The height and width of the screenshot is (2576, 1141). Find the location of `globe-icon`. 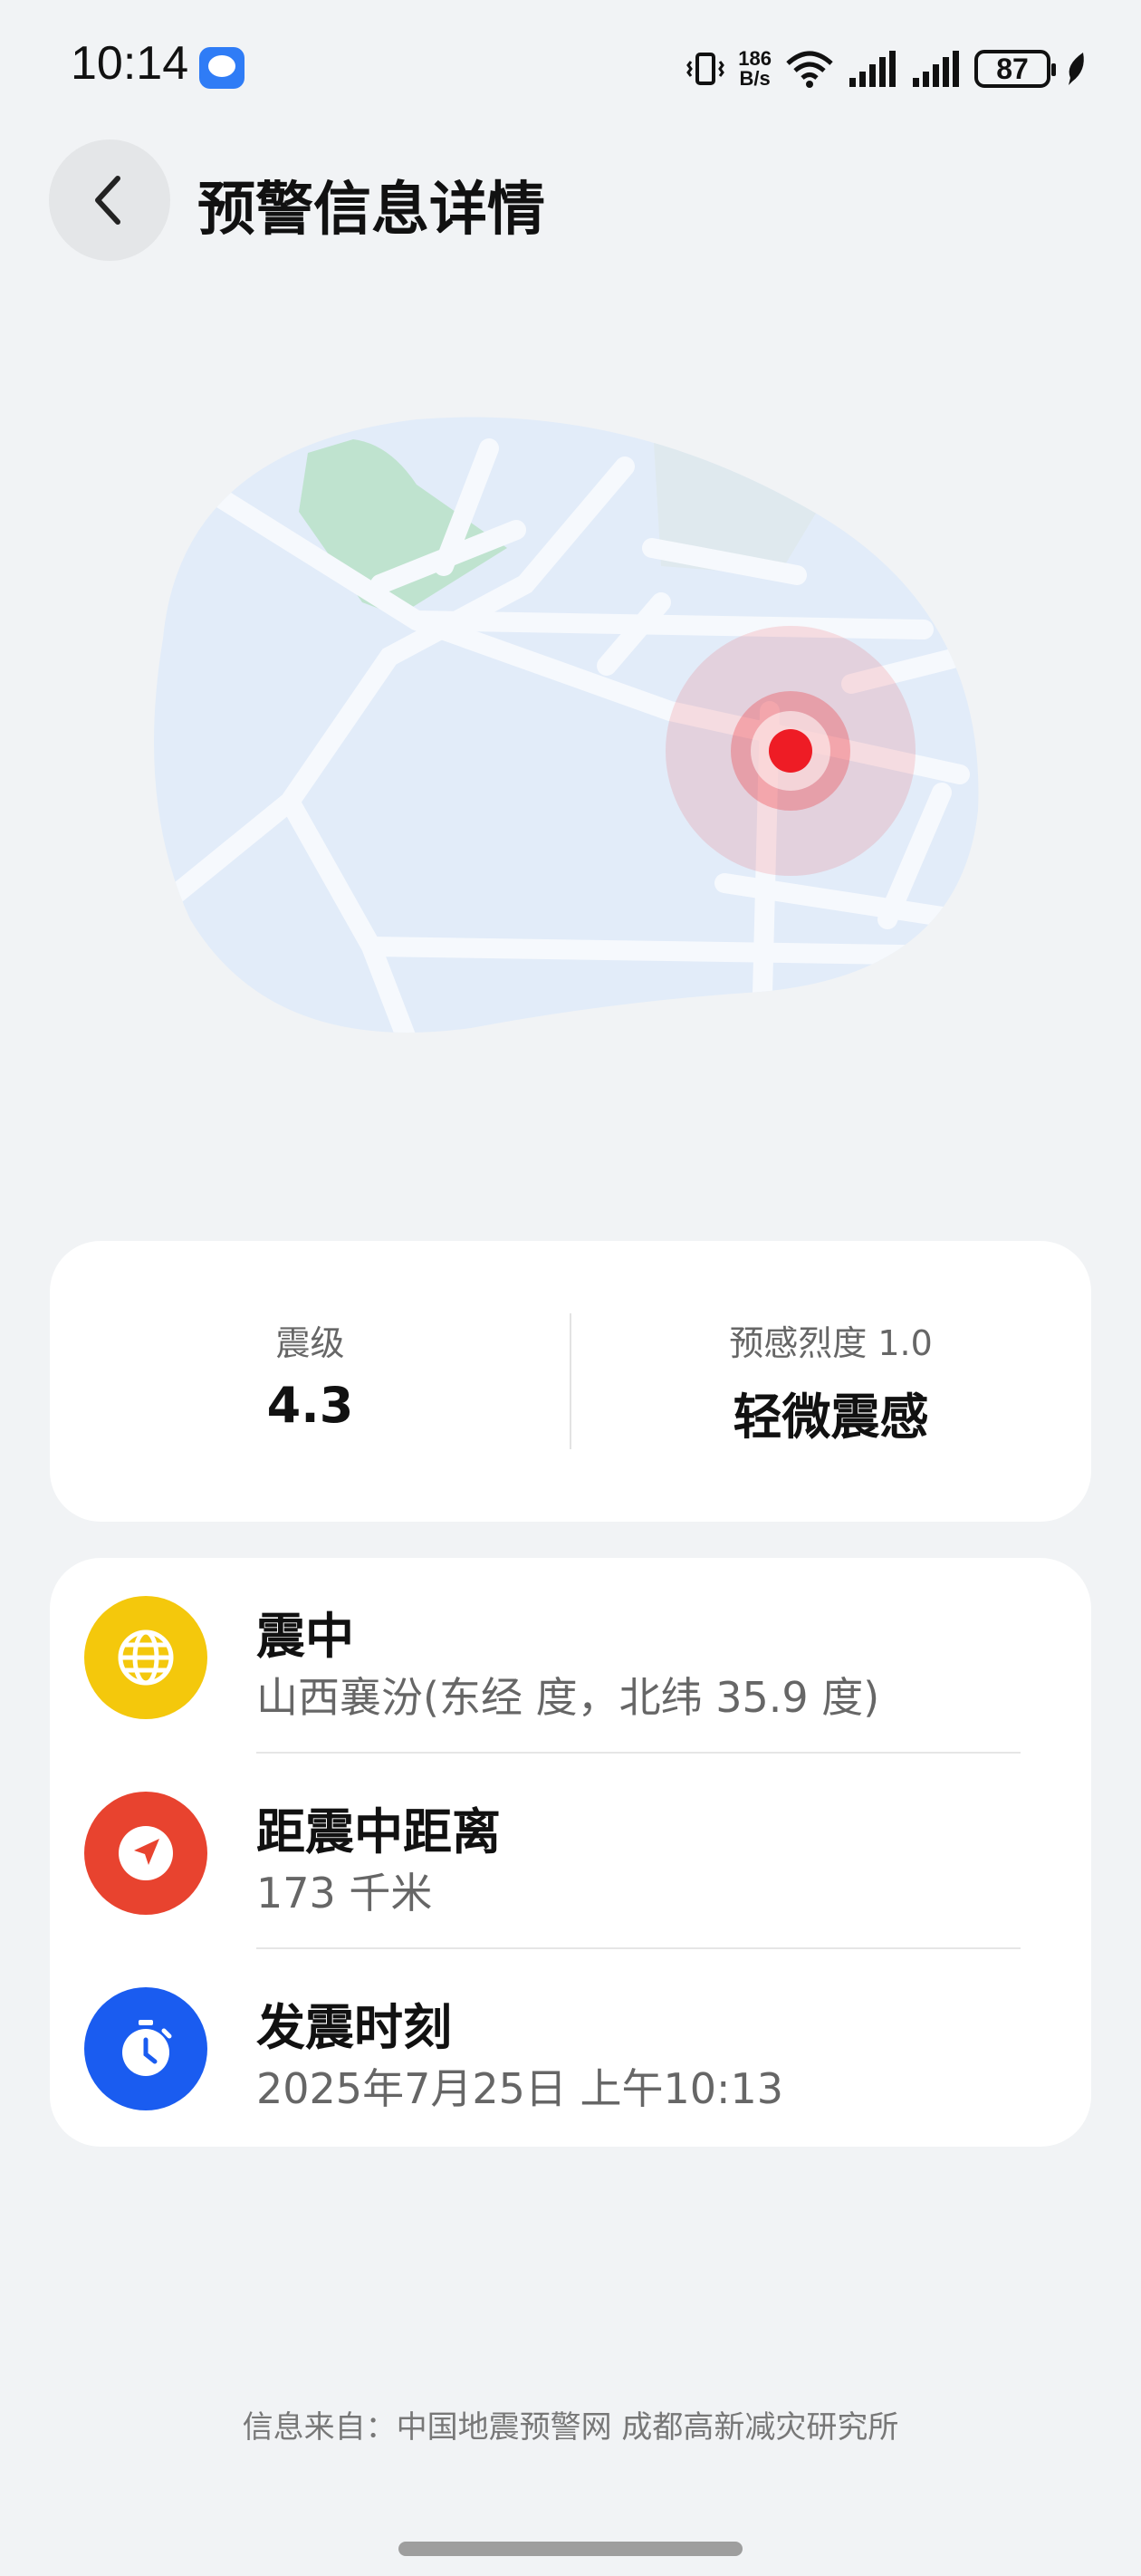

globe-icon is located at coordinates (146, 1657).